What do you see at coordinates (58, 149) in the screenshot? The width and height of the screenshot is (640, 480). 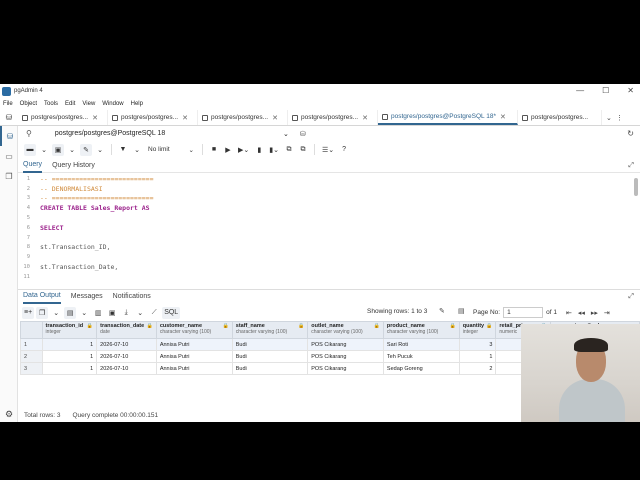 I see `save-file-icon: ▣` at bounding box center [58, 149].